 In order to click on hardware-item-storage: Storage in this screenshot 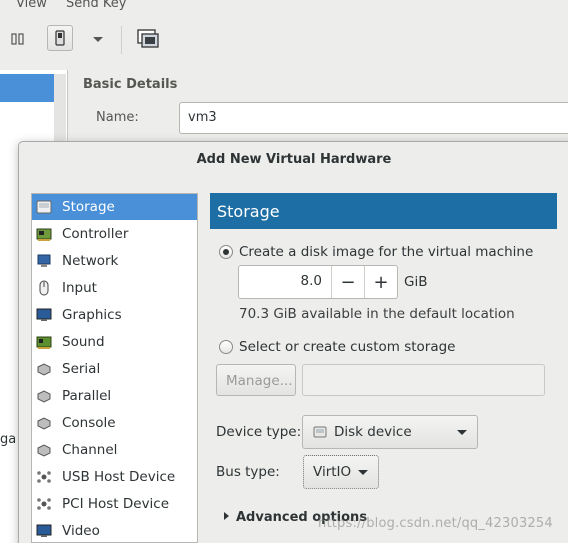, I will do `click(114, 207)`.